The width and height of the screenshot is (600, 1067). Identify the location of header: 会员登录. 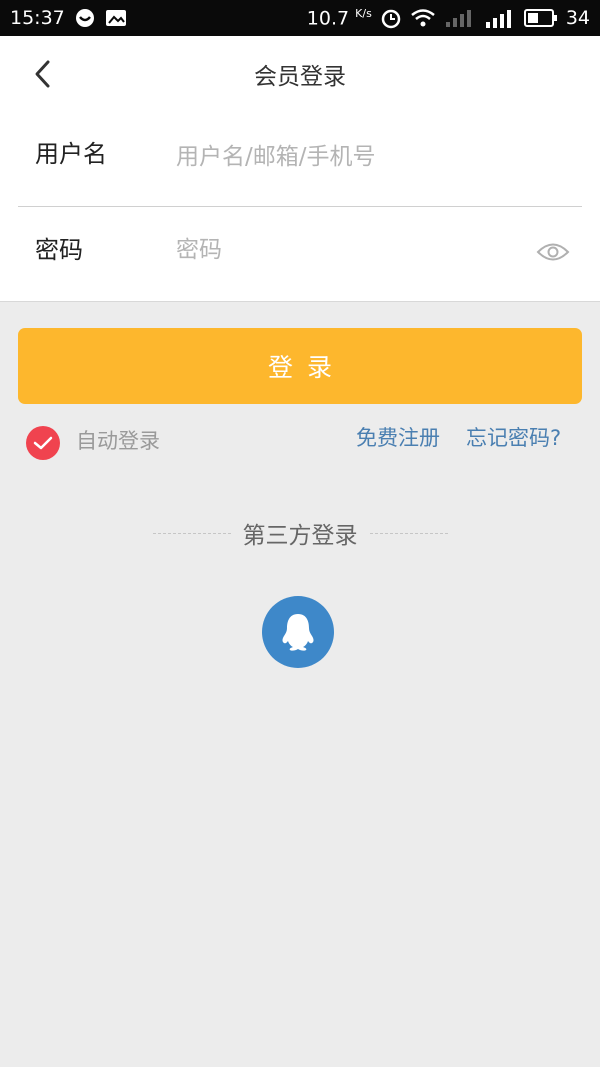
(300, 74).